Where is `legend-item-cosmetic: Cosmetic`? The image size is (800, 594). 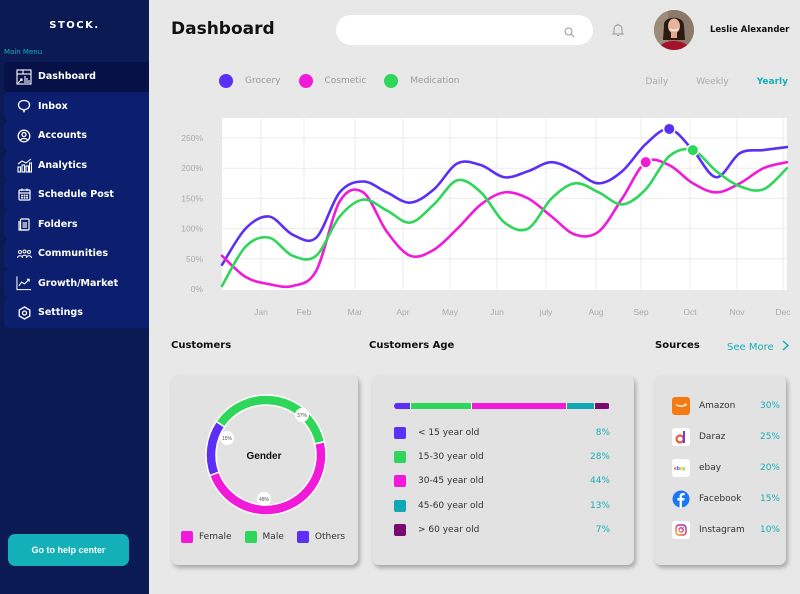 legend-item-cosmetic: Cosmetic is located at coordinates (332, 81).